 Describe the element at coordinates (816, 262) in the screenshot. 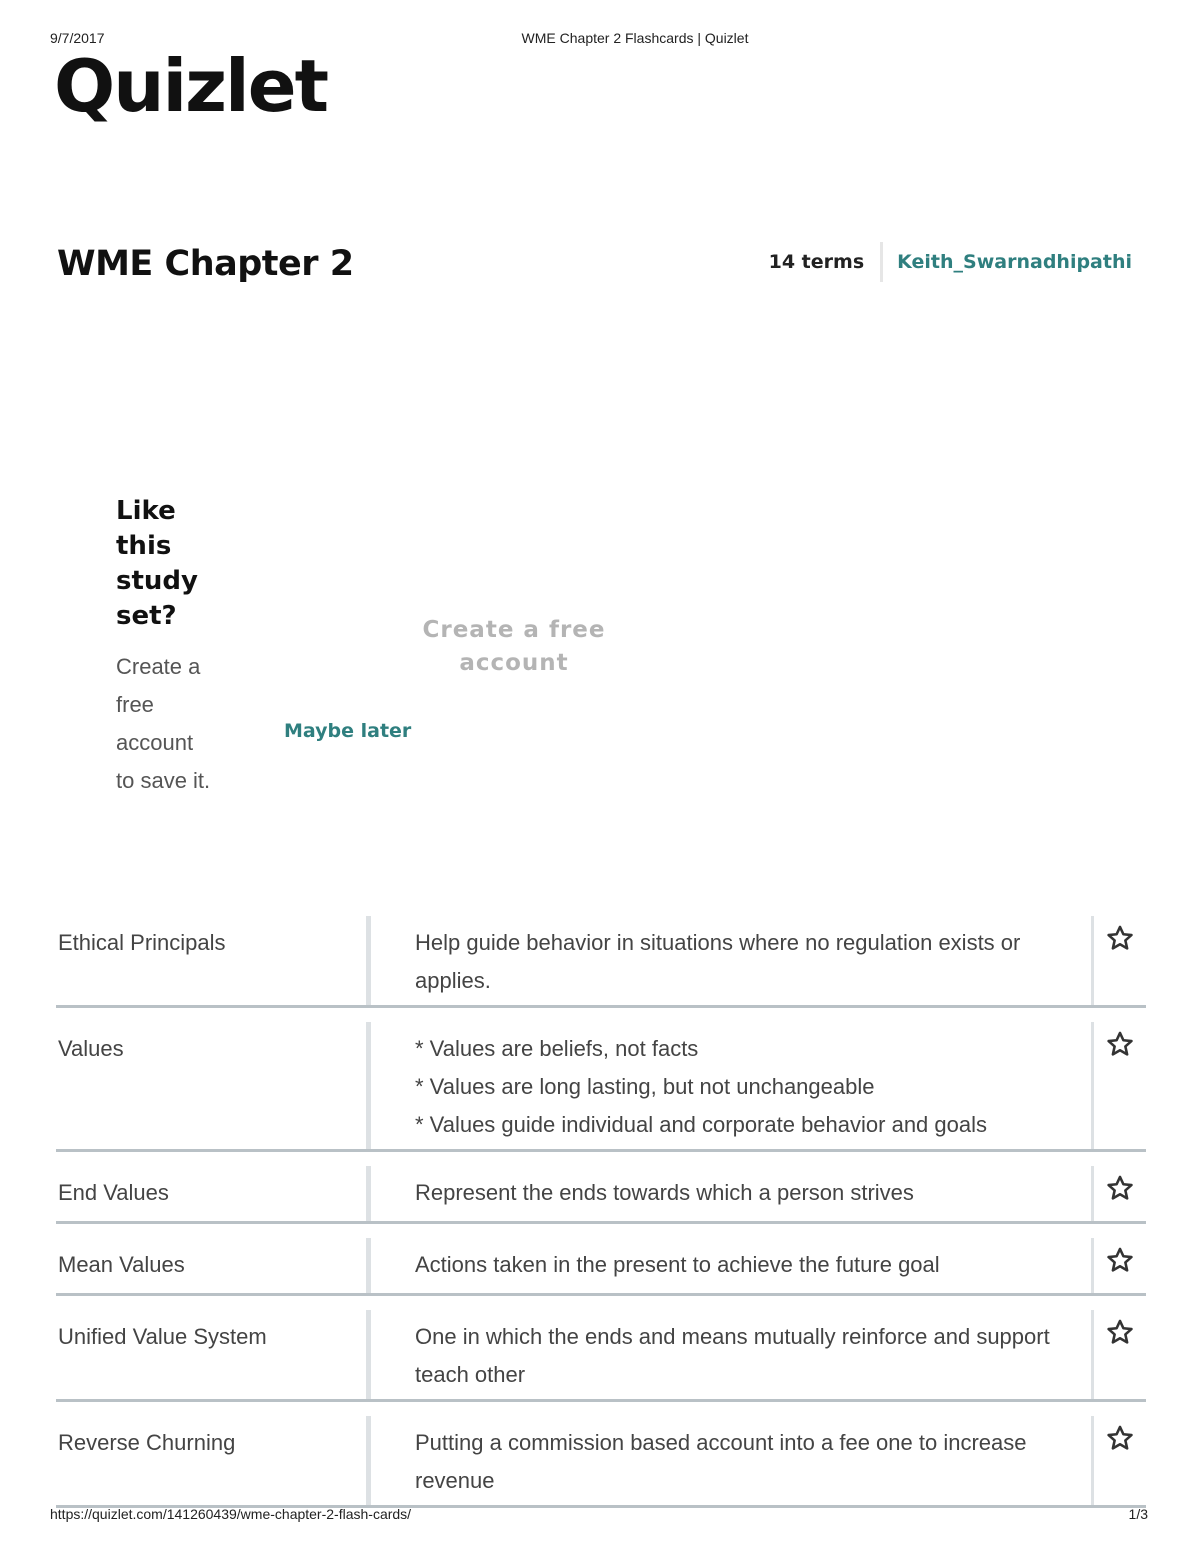

I see `terms-count: 14 terms` at that location.